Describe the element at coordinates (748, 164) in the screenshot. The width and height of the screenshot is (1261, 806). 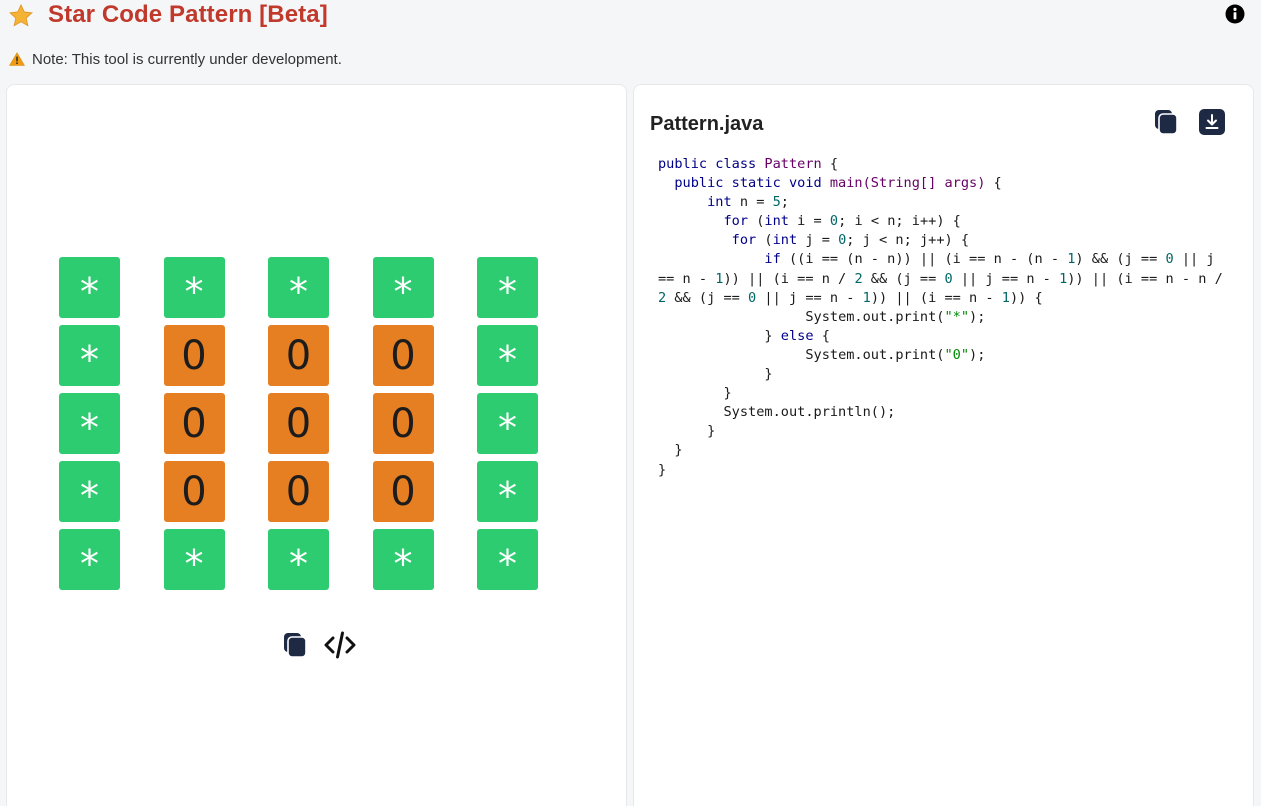
I see `code-line: public class Pattern {` at that location.